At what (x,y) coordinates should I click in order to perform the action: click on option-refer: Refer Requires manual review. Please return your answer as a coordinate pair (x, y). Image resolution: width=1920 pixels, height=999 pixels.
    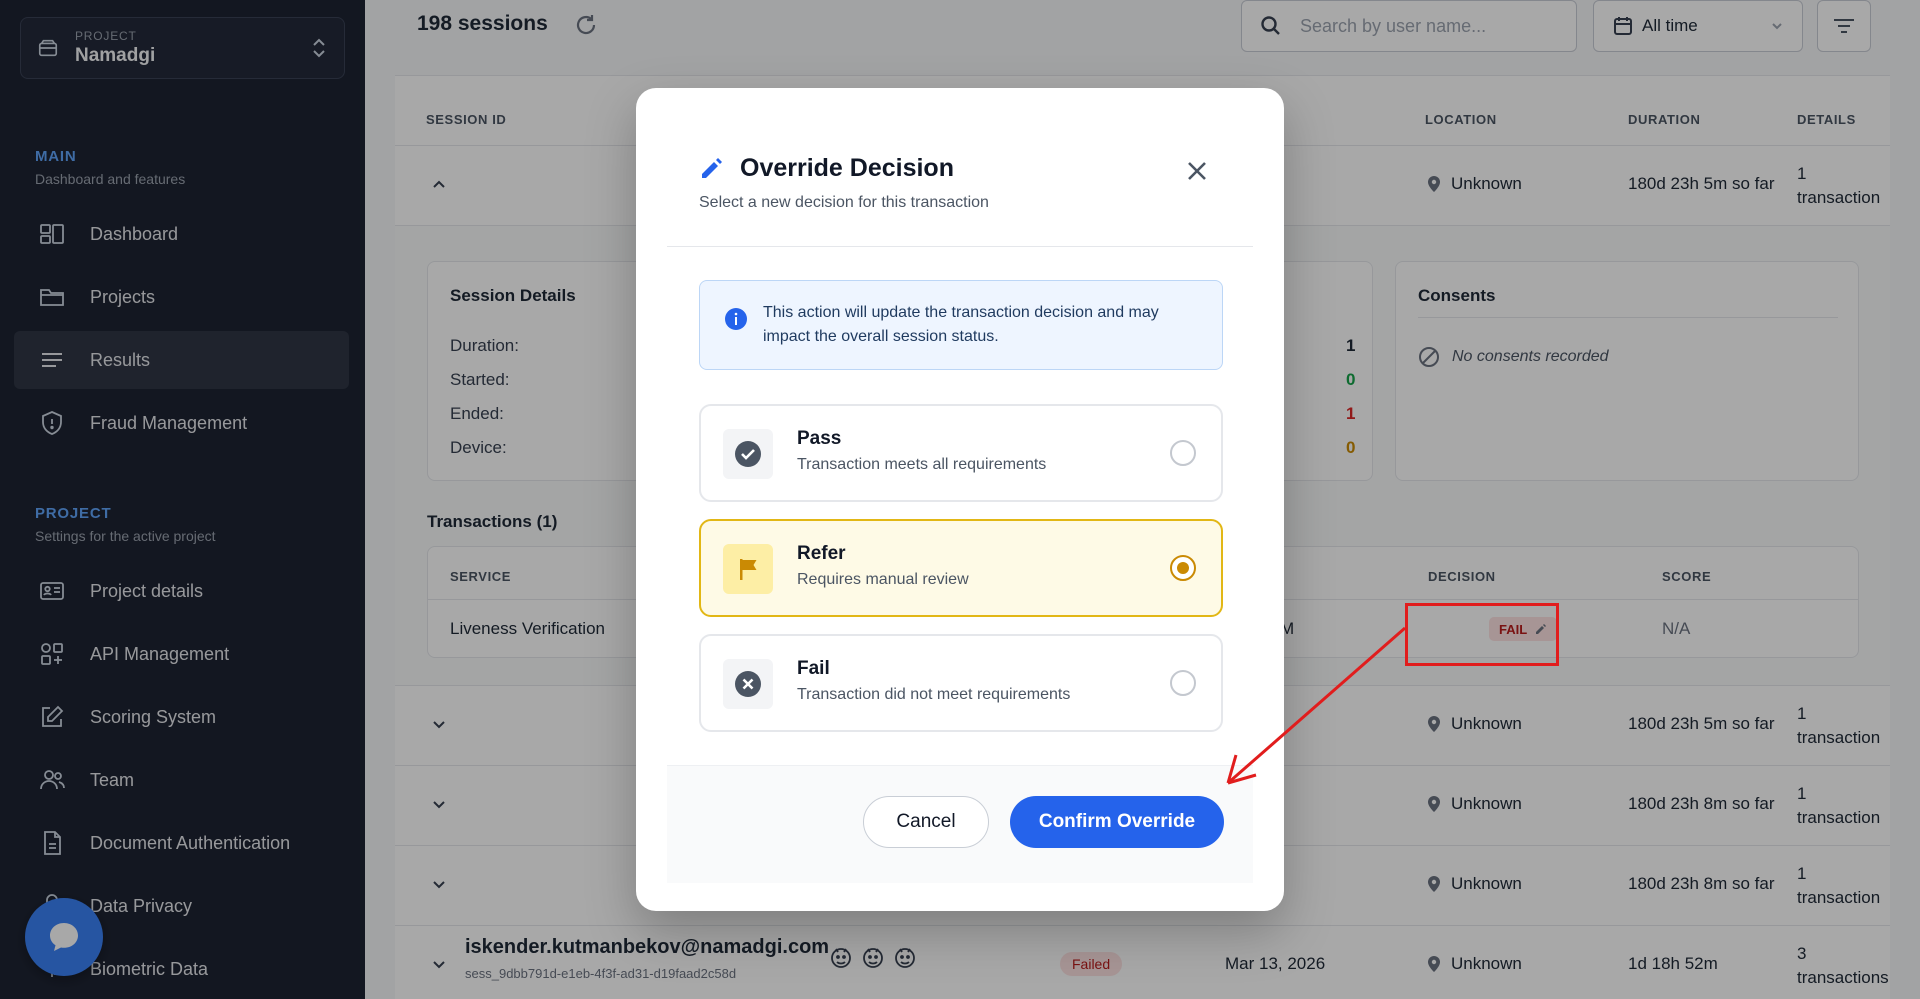
    Looking at the image, I should click on (961, 568).